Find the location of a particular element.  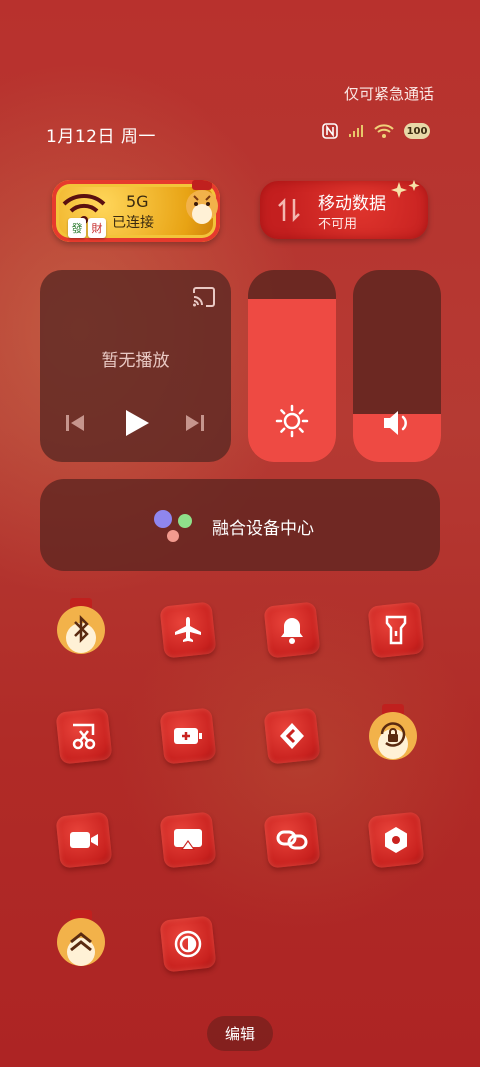

flashlight-icon is located at coordinates (396, 630).